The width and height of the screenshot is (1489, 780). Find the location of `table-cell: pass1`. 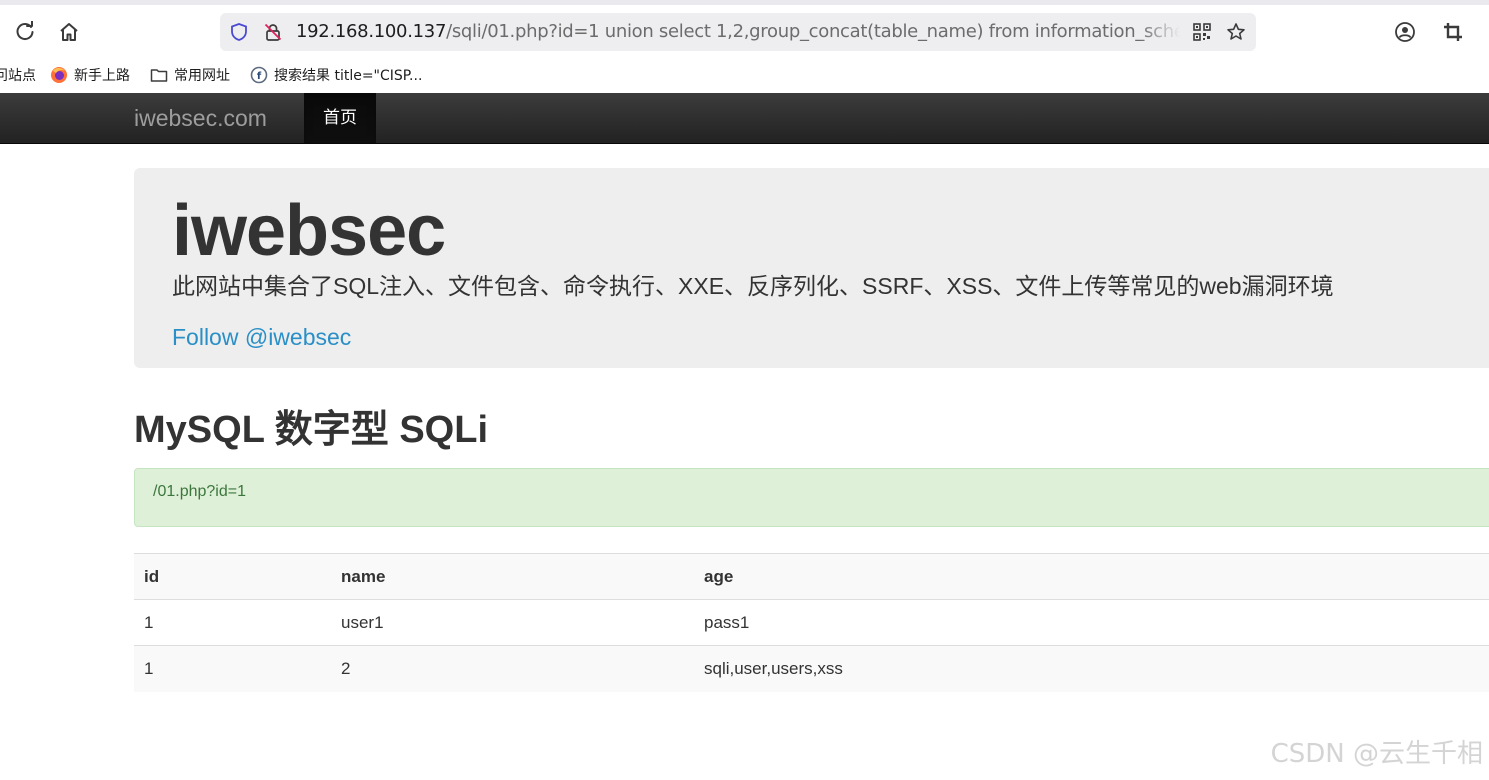

table-cell: pass1 is located at coordinates (1091, 622).